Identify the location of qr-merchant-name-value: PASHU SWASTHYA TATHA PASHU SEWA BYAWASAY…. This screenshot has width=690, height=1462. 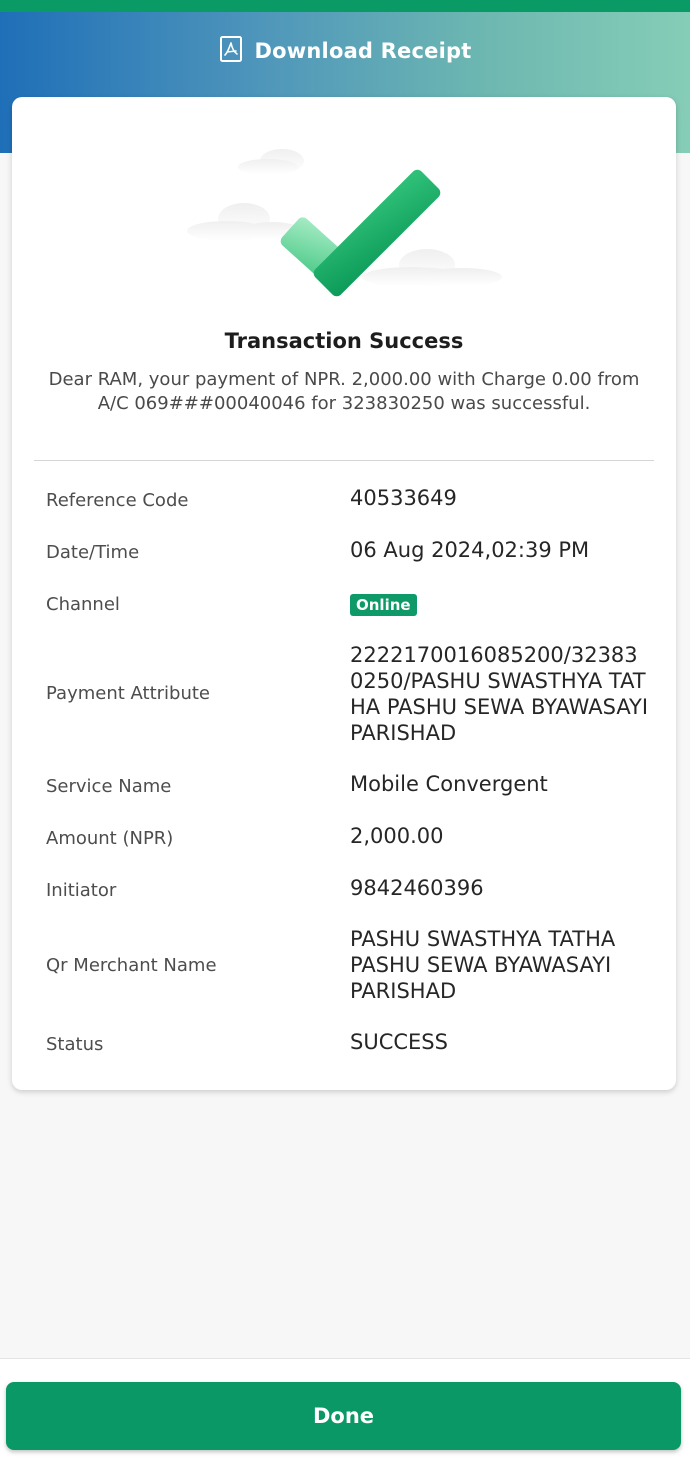
(483, 965).